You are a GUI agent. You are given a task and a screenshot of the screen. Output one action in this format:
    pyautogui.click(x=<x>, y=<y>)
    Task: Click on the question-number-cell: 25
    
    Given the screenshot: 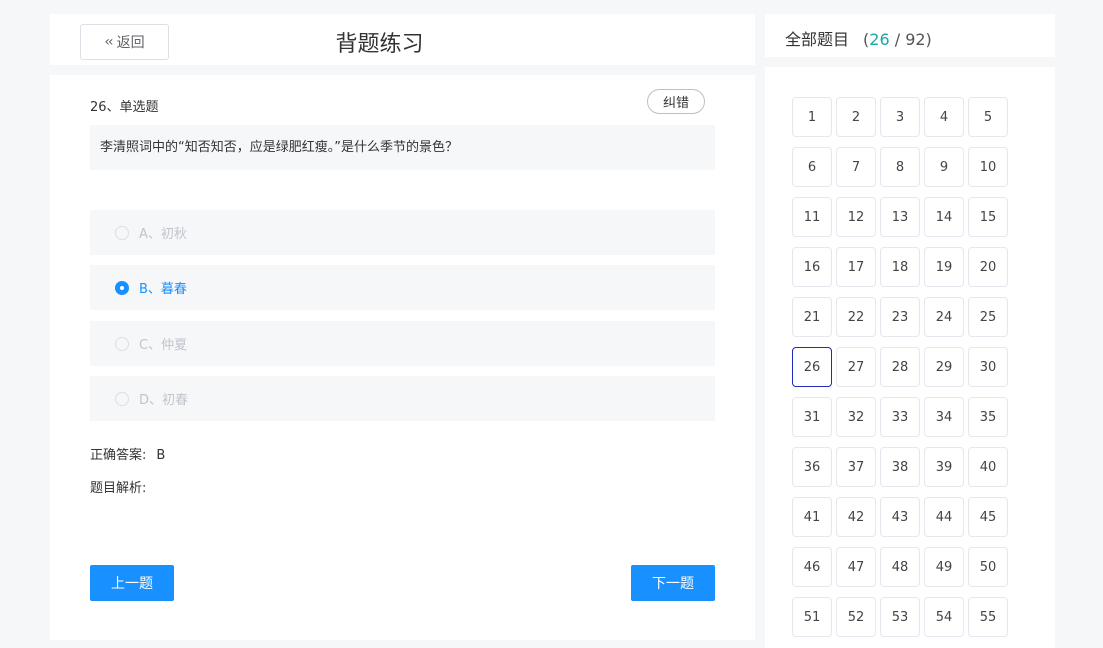 What is the action you would take?
    pyautogui.click(x=988, y=317)
    